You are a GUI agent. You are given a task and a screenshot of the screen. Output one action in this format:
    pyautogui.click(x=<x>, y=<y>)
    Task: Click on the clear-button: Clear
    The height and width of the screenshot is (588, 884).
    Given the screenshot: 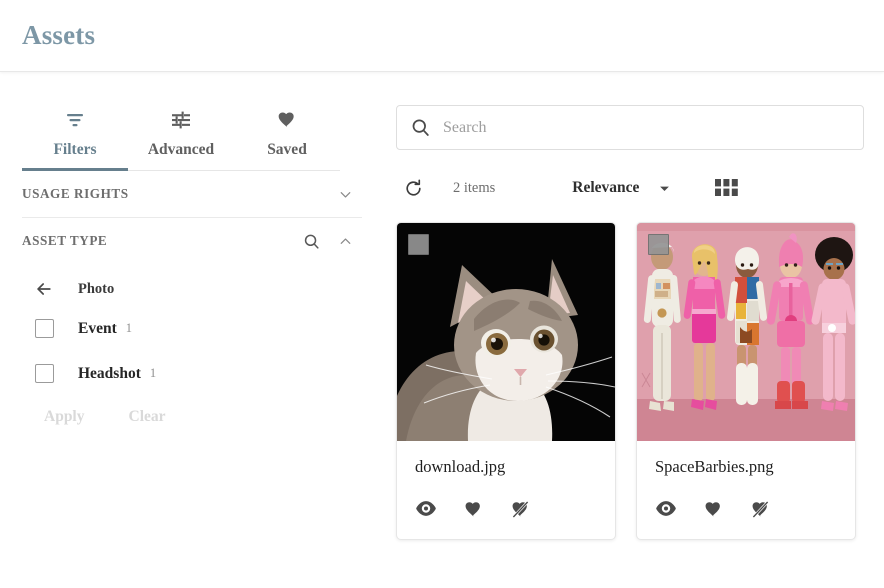 What is the action you would take?
    pyautogui.click(x=147, y=417)
    